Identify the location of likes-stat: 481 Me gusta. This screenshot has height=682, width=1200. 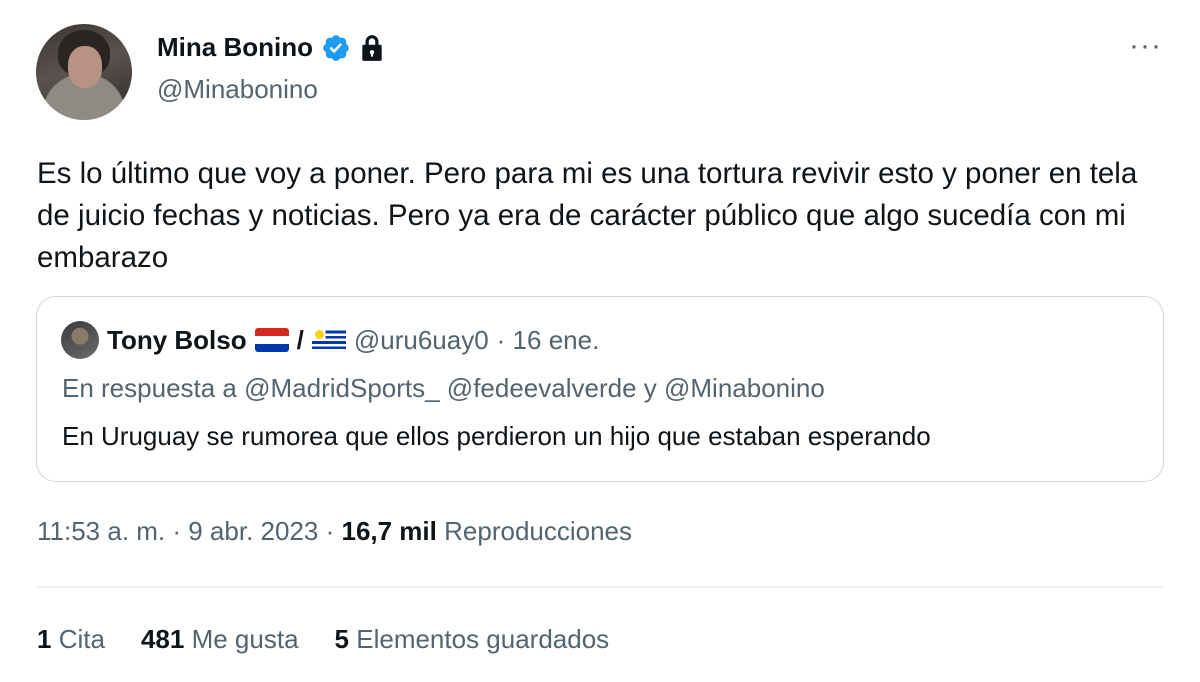
(220, 639).